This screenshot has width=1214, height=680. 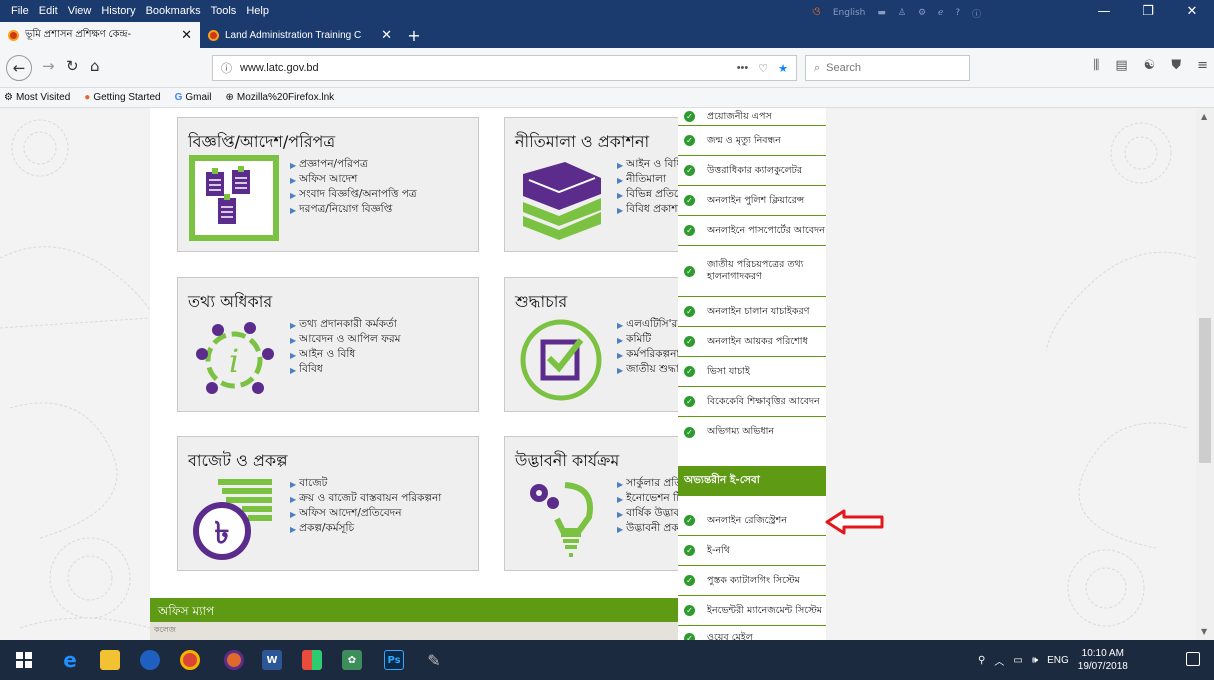 What do you see at coordinates (257, 11) in the screenshot?
I see `menu-help: Help` at bounding box center [257, 11].